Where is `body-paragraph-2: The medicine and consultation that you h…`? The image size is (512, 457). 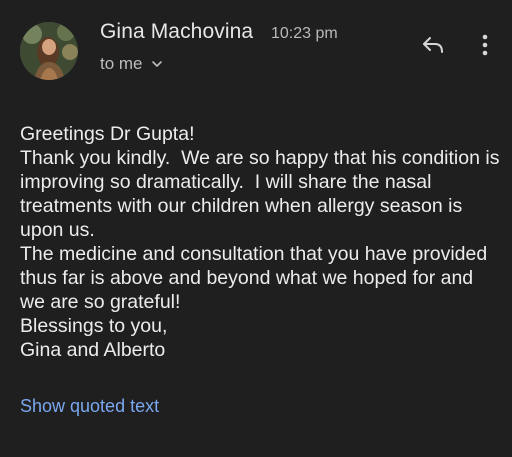
body-paragraph-2: The medicine and consultation that you h… is located at coordinates (256, 278).